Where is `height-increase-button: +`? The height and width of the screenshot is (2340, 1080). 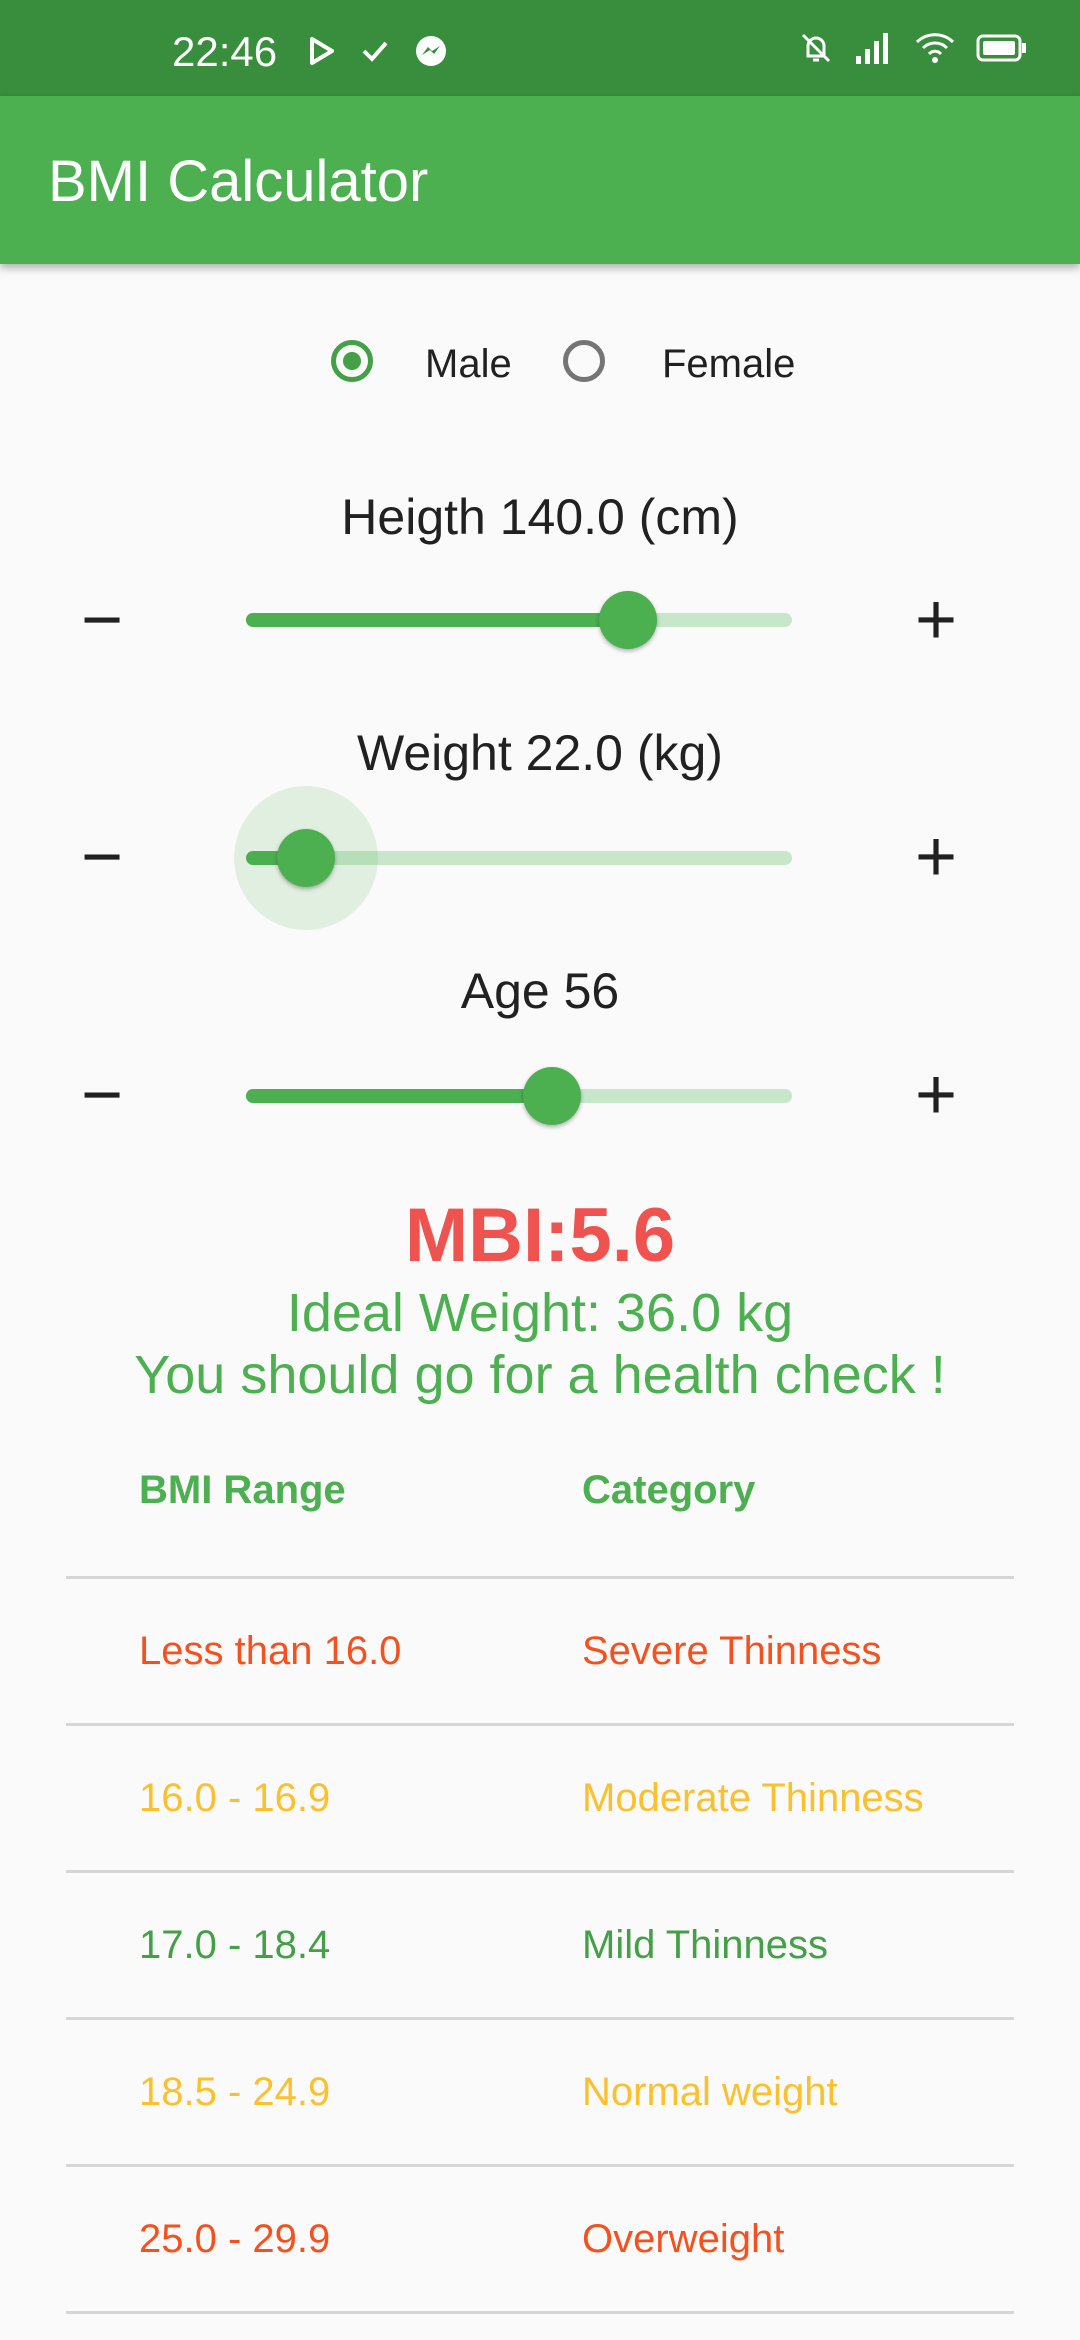
height-increase-button: + is located at coordinates (936, 620).